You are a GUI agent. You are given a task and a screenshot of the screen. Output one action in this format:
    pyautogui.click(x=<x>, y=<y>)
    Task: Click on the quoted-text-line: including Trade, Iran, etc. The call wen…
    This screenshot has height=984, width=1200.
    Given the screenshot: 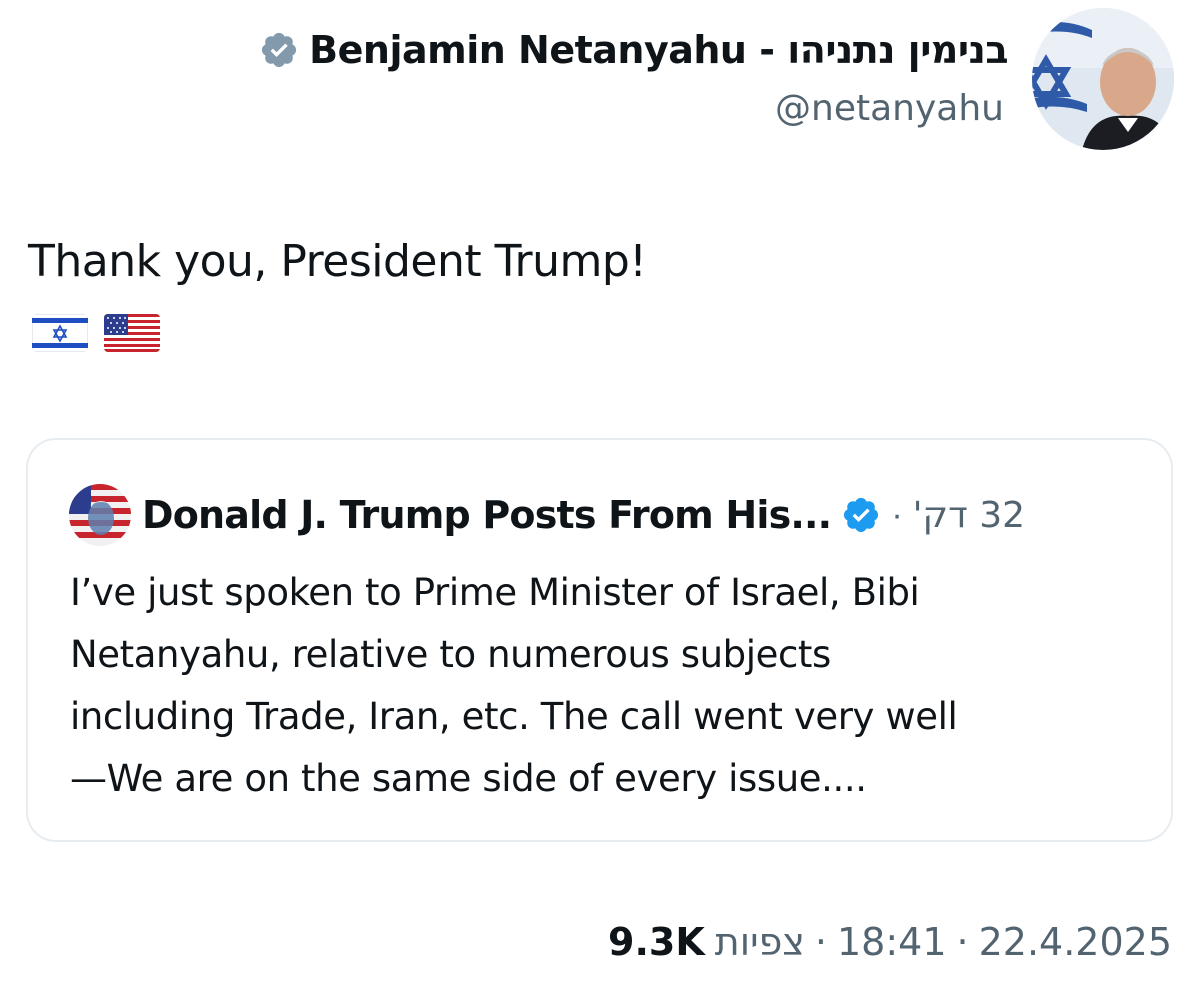 What is the action you would take?
    pyautogui.click(x=514, y=716)
    